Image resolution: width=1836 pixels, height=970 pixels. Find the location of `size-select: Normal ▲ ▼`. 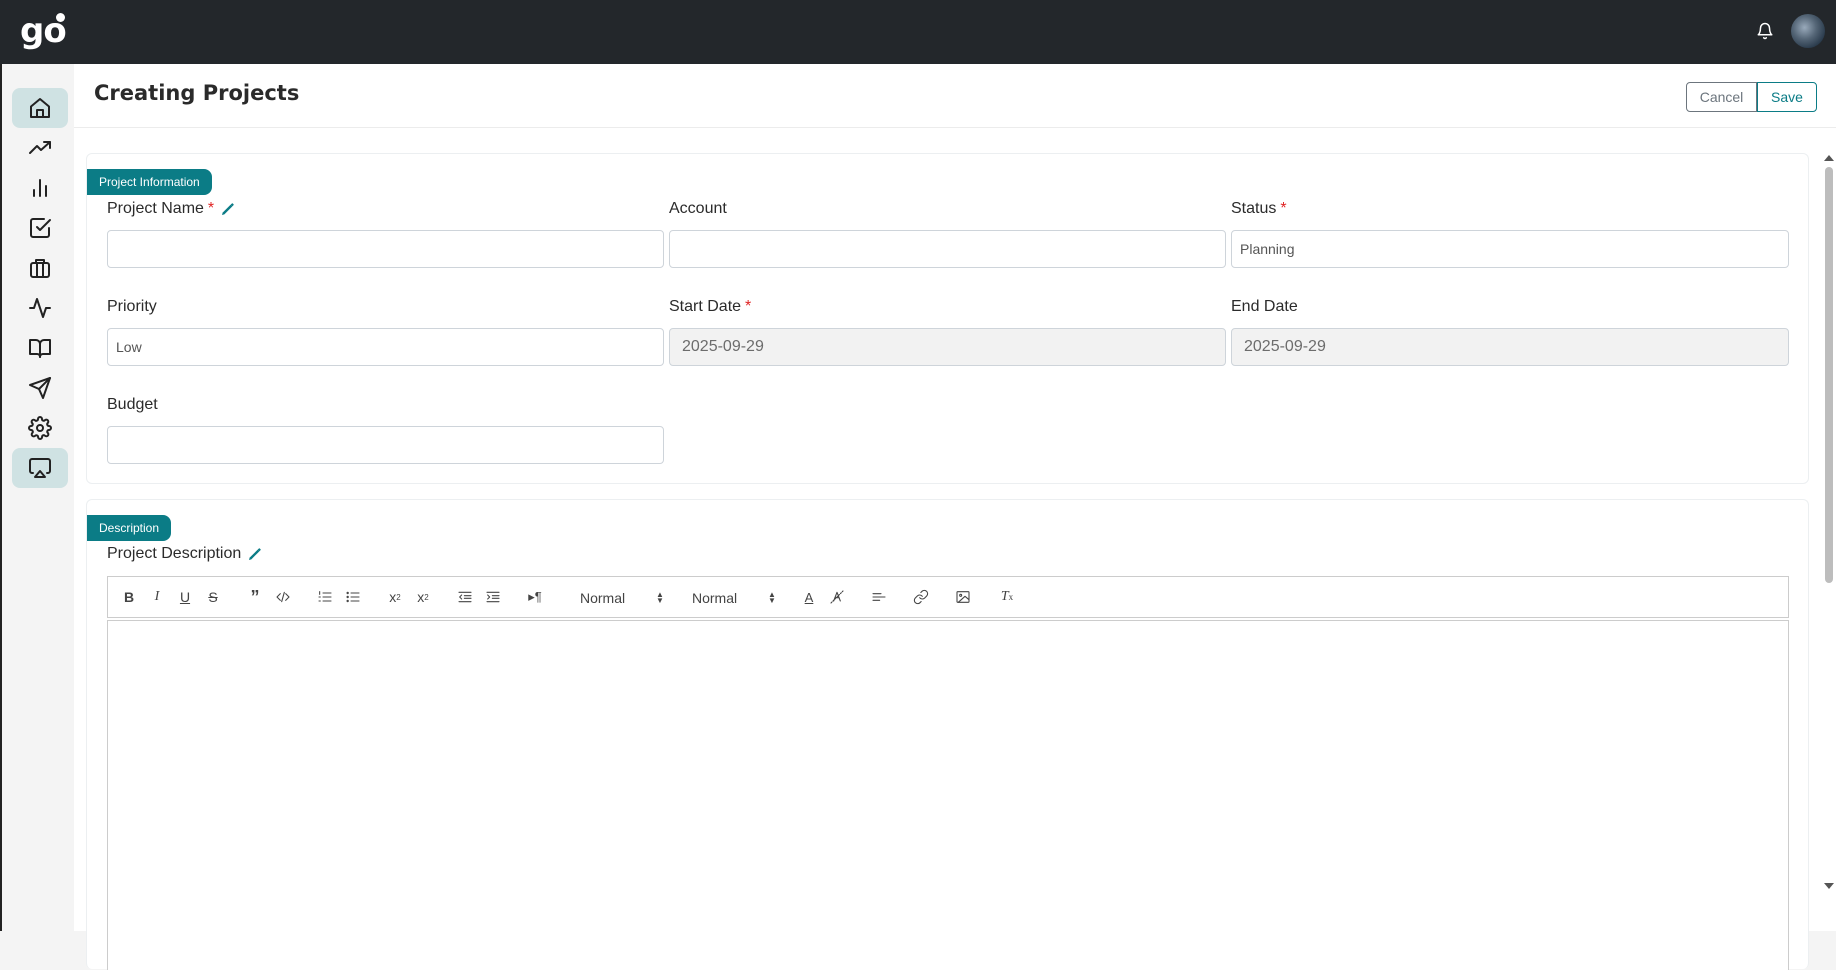

size-select: Normal ▲ ▼ is located at coordinates (738, 598).